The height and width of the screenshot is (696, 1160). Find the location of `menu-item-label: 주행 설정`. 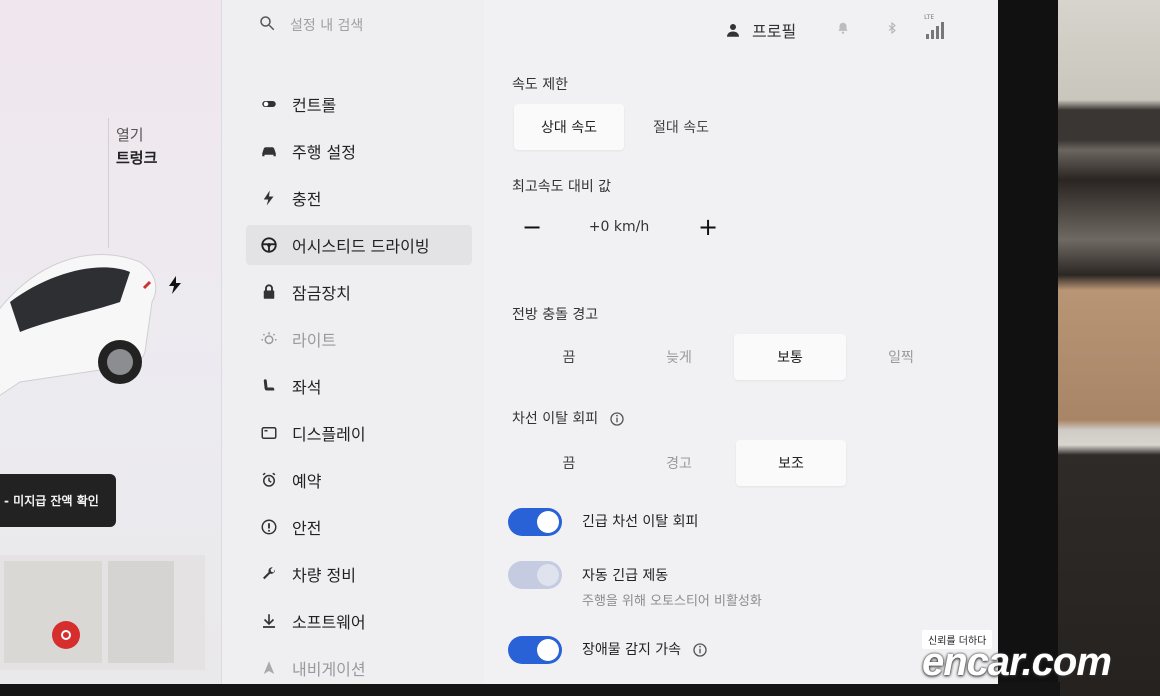

menu-item-label: 주행 설정 is located at coordinates (324, 152).